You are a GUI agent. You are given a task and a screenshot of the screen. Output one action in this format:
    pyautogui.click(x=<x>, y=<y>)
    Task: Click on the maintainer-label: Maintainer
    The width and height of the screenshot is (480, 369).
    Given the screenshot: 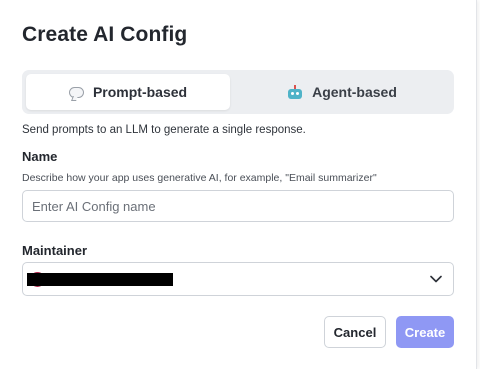 What is the action you would take?
    pyautogui.click(x=55, y=250)
    